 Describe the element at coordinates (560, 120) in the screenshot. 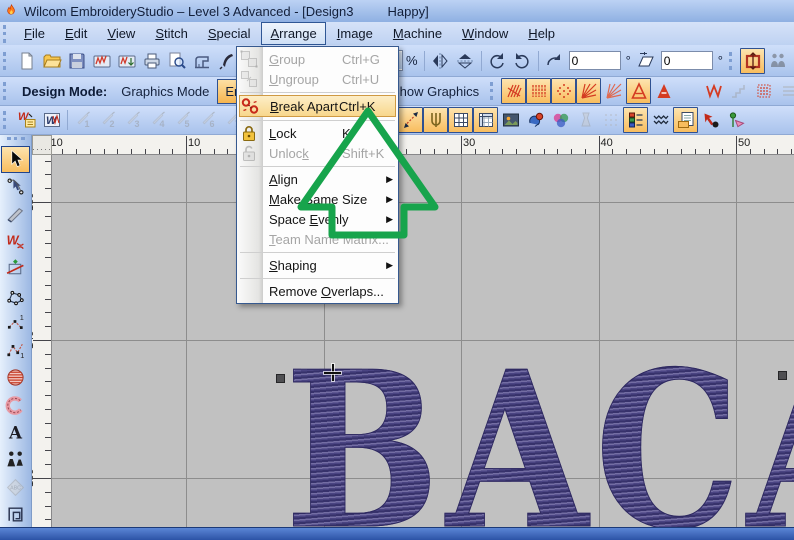

I see `color-wheel-button` at that location.